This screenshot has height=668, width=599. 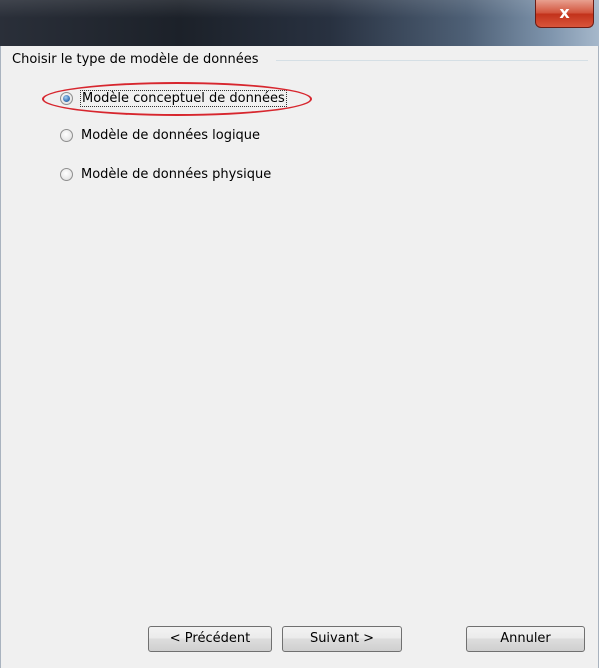 I want to click on option-logical: Modèle de données logique, so click(x=160, y=135).